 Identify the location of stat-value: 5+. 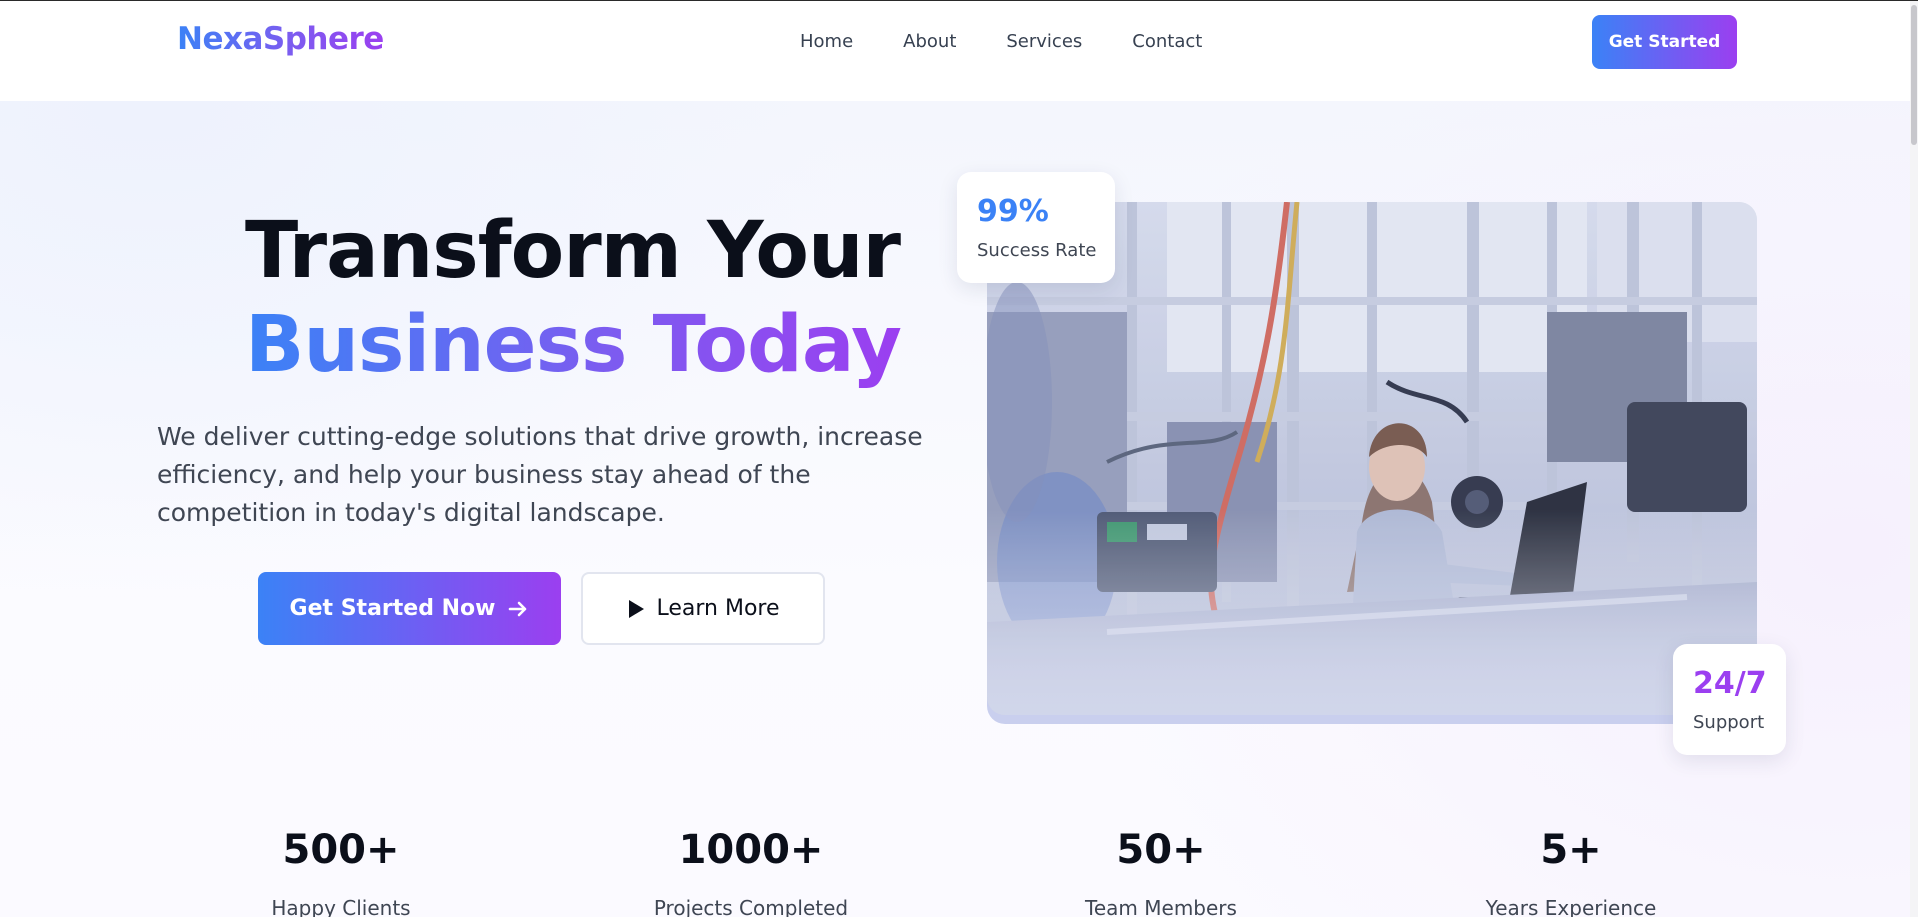
(1571, 850).